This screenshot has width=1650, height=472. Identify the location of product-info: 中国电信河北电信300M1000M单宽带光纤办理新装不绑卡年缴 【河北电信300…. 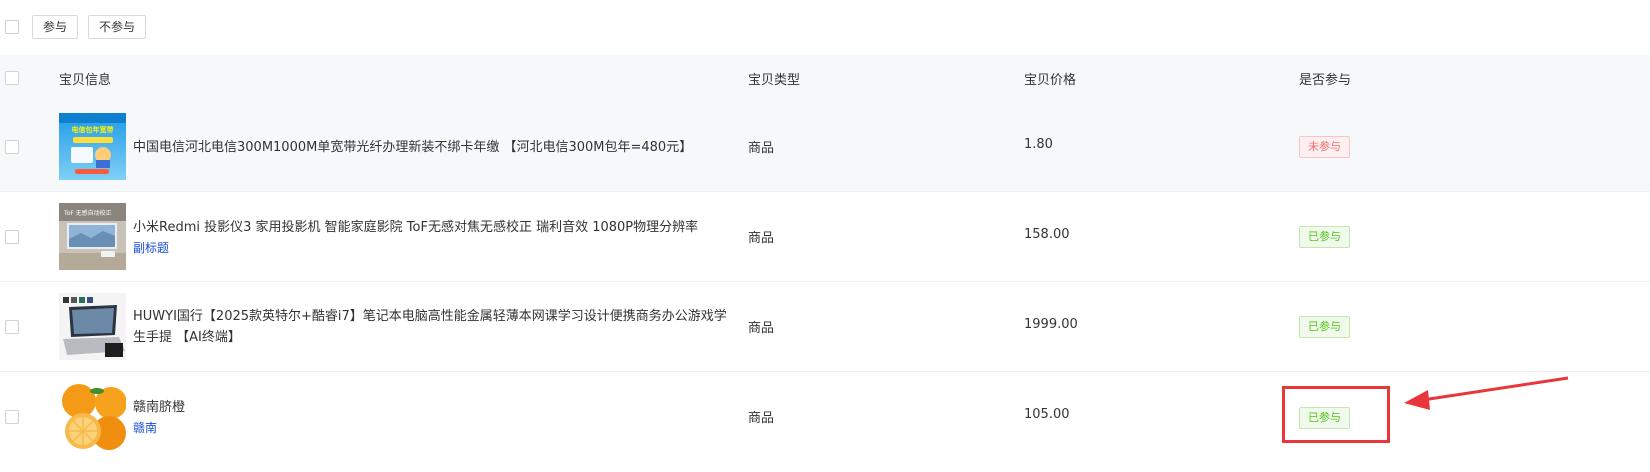
(433, 147).